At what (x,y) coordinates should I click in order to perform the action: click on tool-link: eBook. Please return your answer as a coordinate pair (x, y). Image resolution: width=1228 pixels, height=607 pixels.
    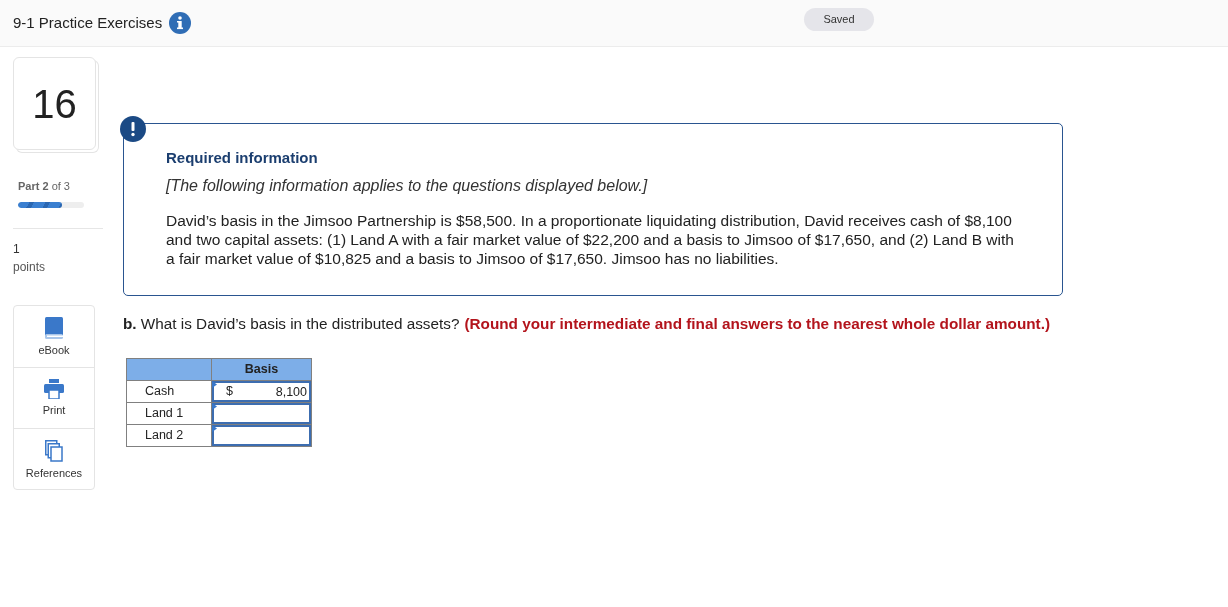
    Looking at the image, I should click on (54, 336).